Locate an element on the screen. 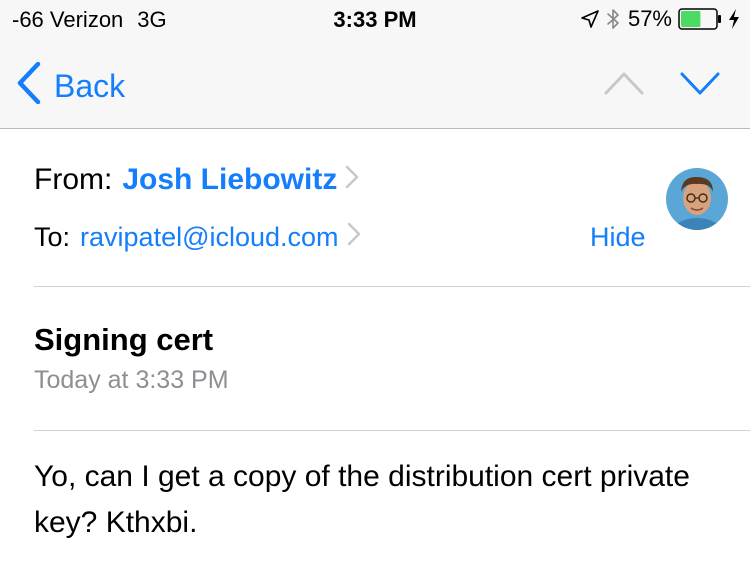 Image resolution: width=750 pixels, height=565 pixels. from-row: From: Josh Liebowitz is located at coordinates (196, 180).